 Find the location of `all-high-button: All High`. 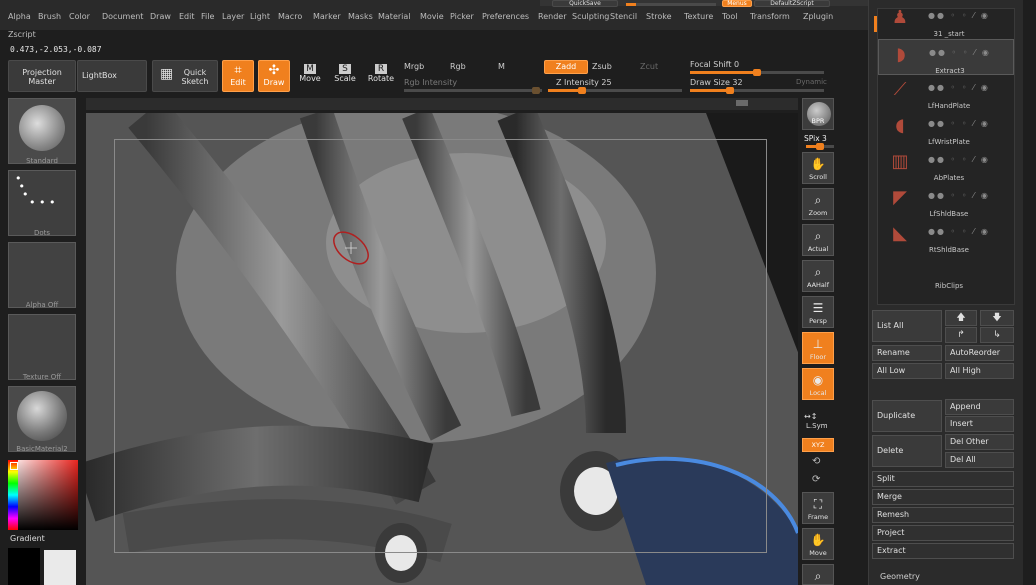

all-high-button: All High is located at coordinates (979, 371).